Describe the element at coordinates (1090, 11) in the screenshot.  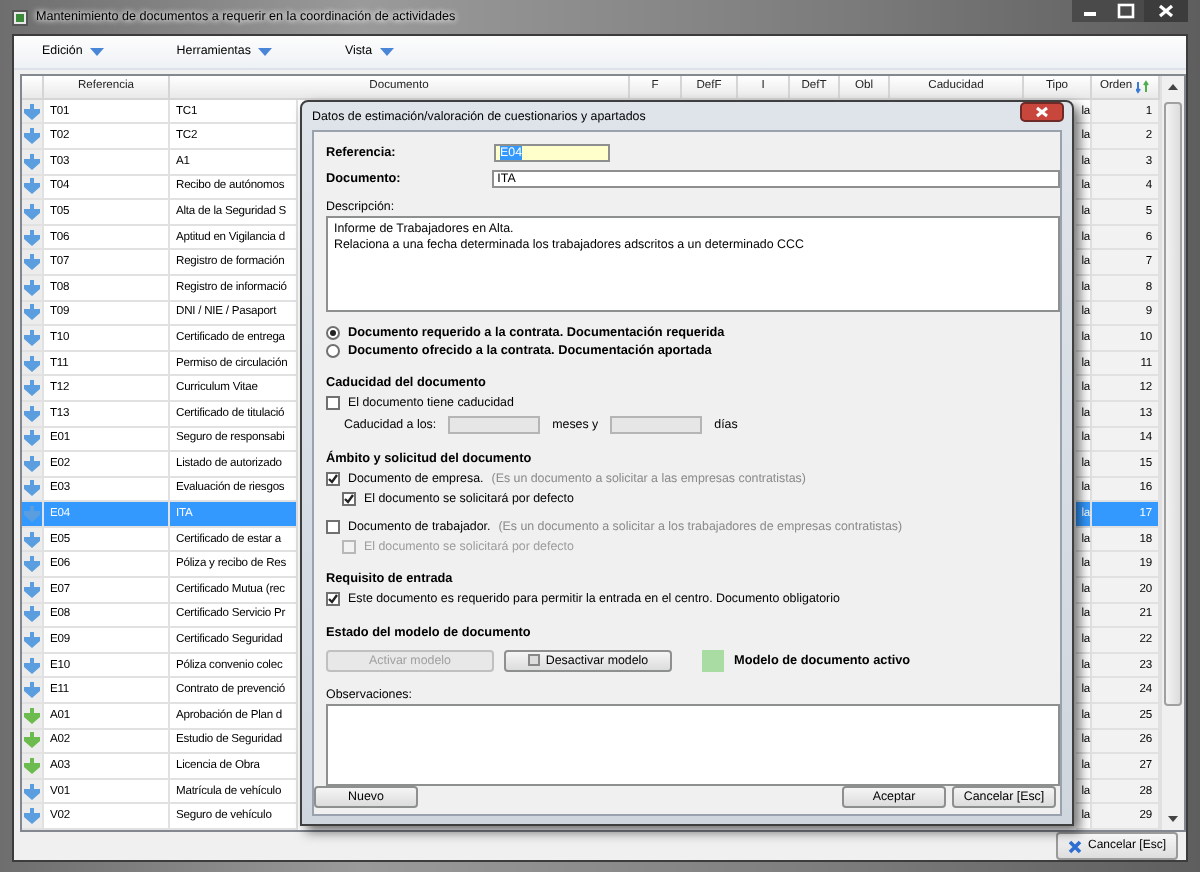
I see `minimize-button` at that location.